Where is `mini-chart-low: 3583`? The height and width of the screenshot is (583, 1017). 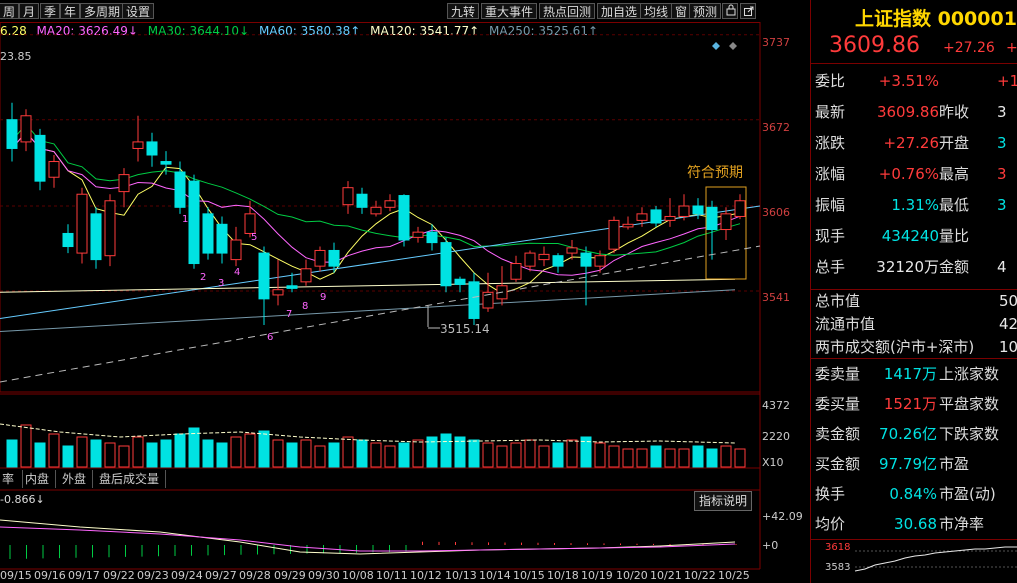
mini-chart-low: 3583 is located at coordinates (838, 567).